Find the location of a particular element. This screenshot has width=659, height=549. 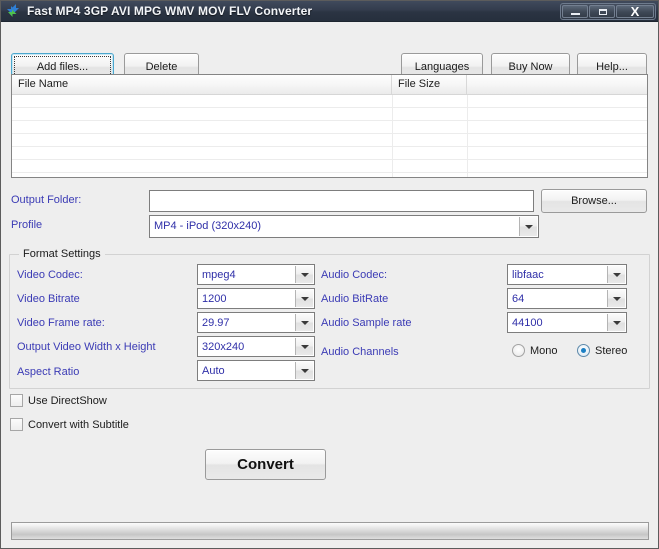

profile-select: MP4 - iPod (320x240) is located at coordinates (344, 226).